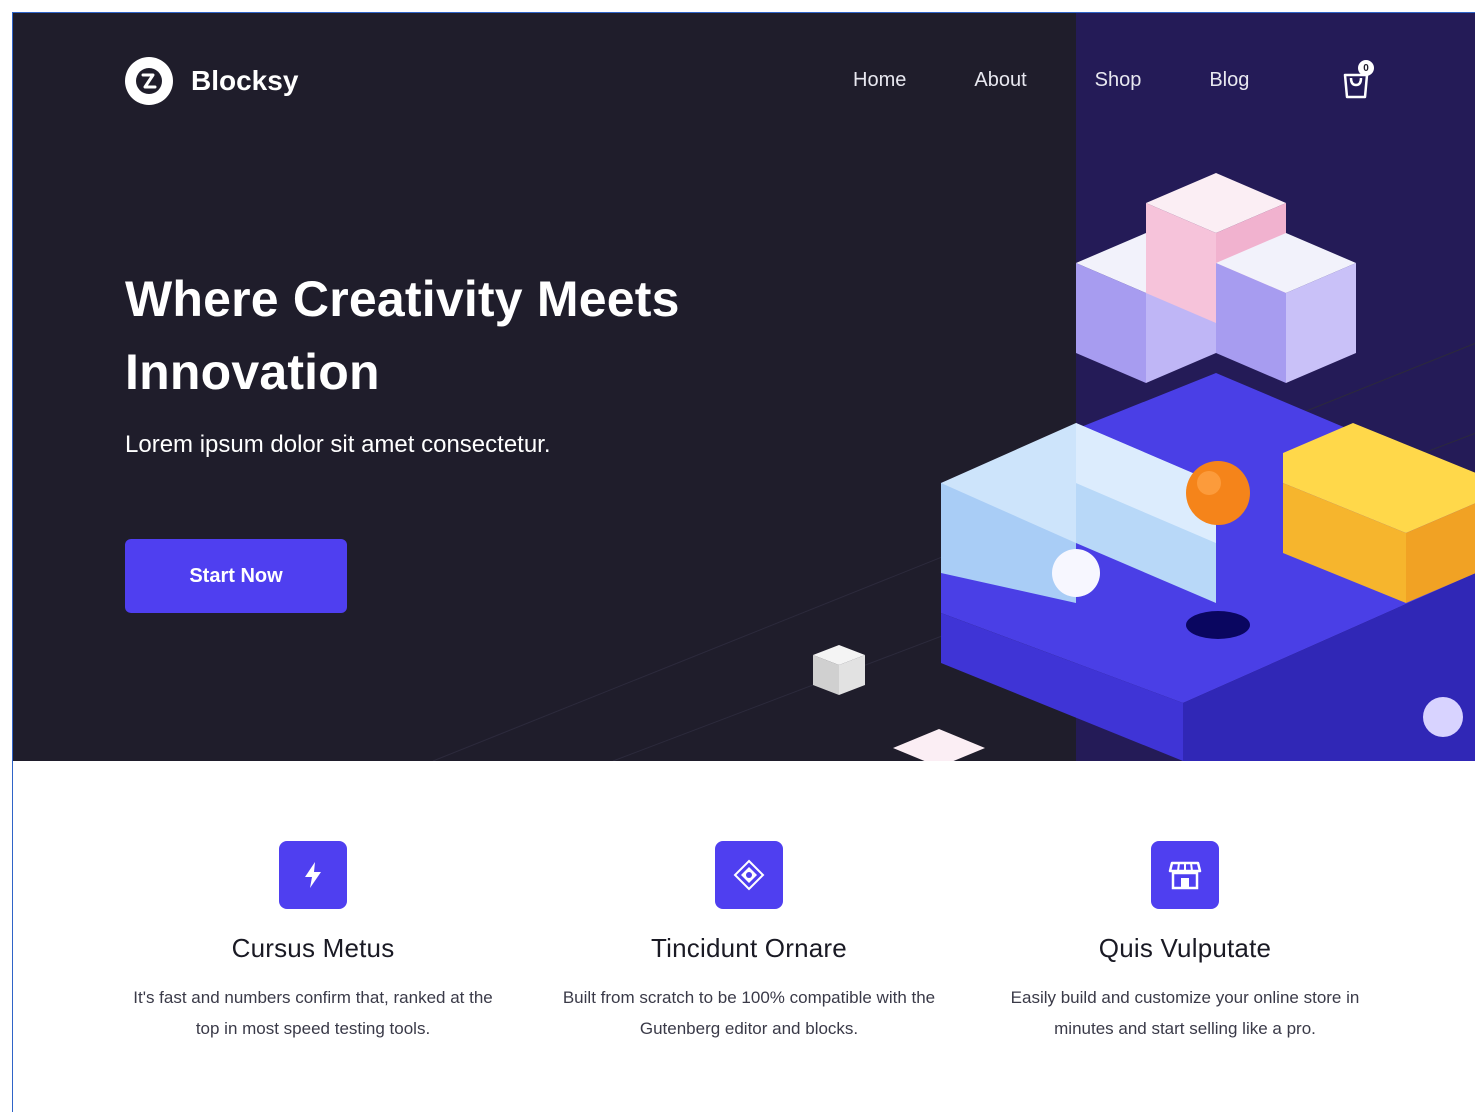 This screenshot has height=1112, width=1475. What do you see at coordinates (313, 948) in the screenshot?
I see `feature-title: Cursus Metus` at bounding box center [313, 948].